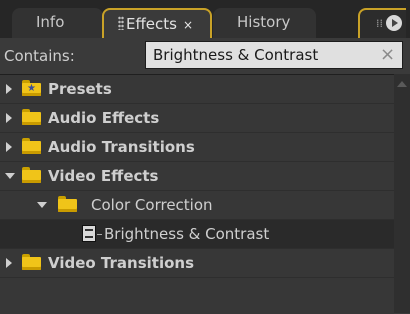 The image size is (410, 314). What do you see at coordinates (394, 23) in the screenshot?
I see `panel-menu-arrow-icon` at bounding box center [394, 23].